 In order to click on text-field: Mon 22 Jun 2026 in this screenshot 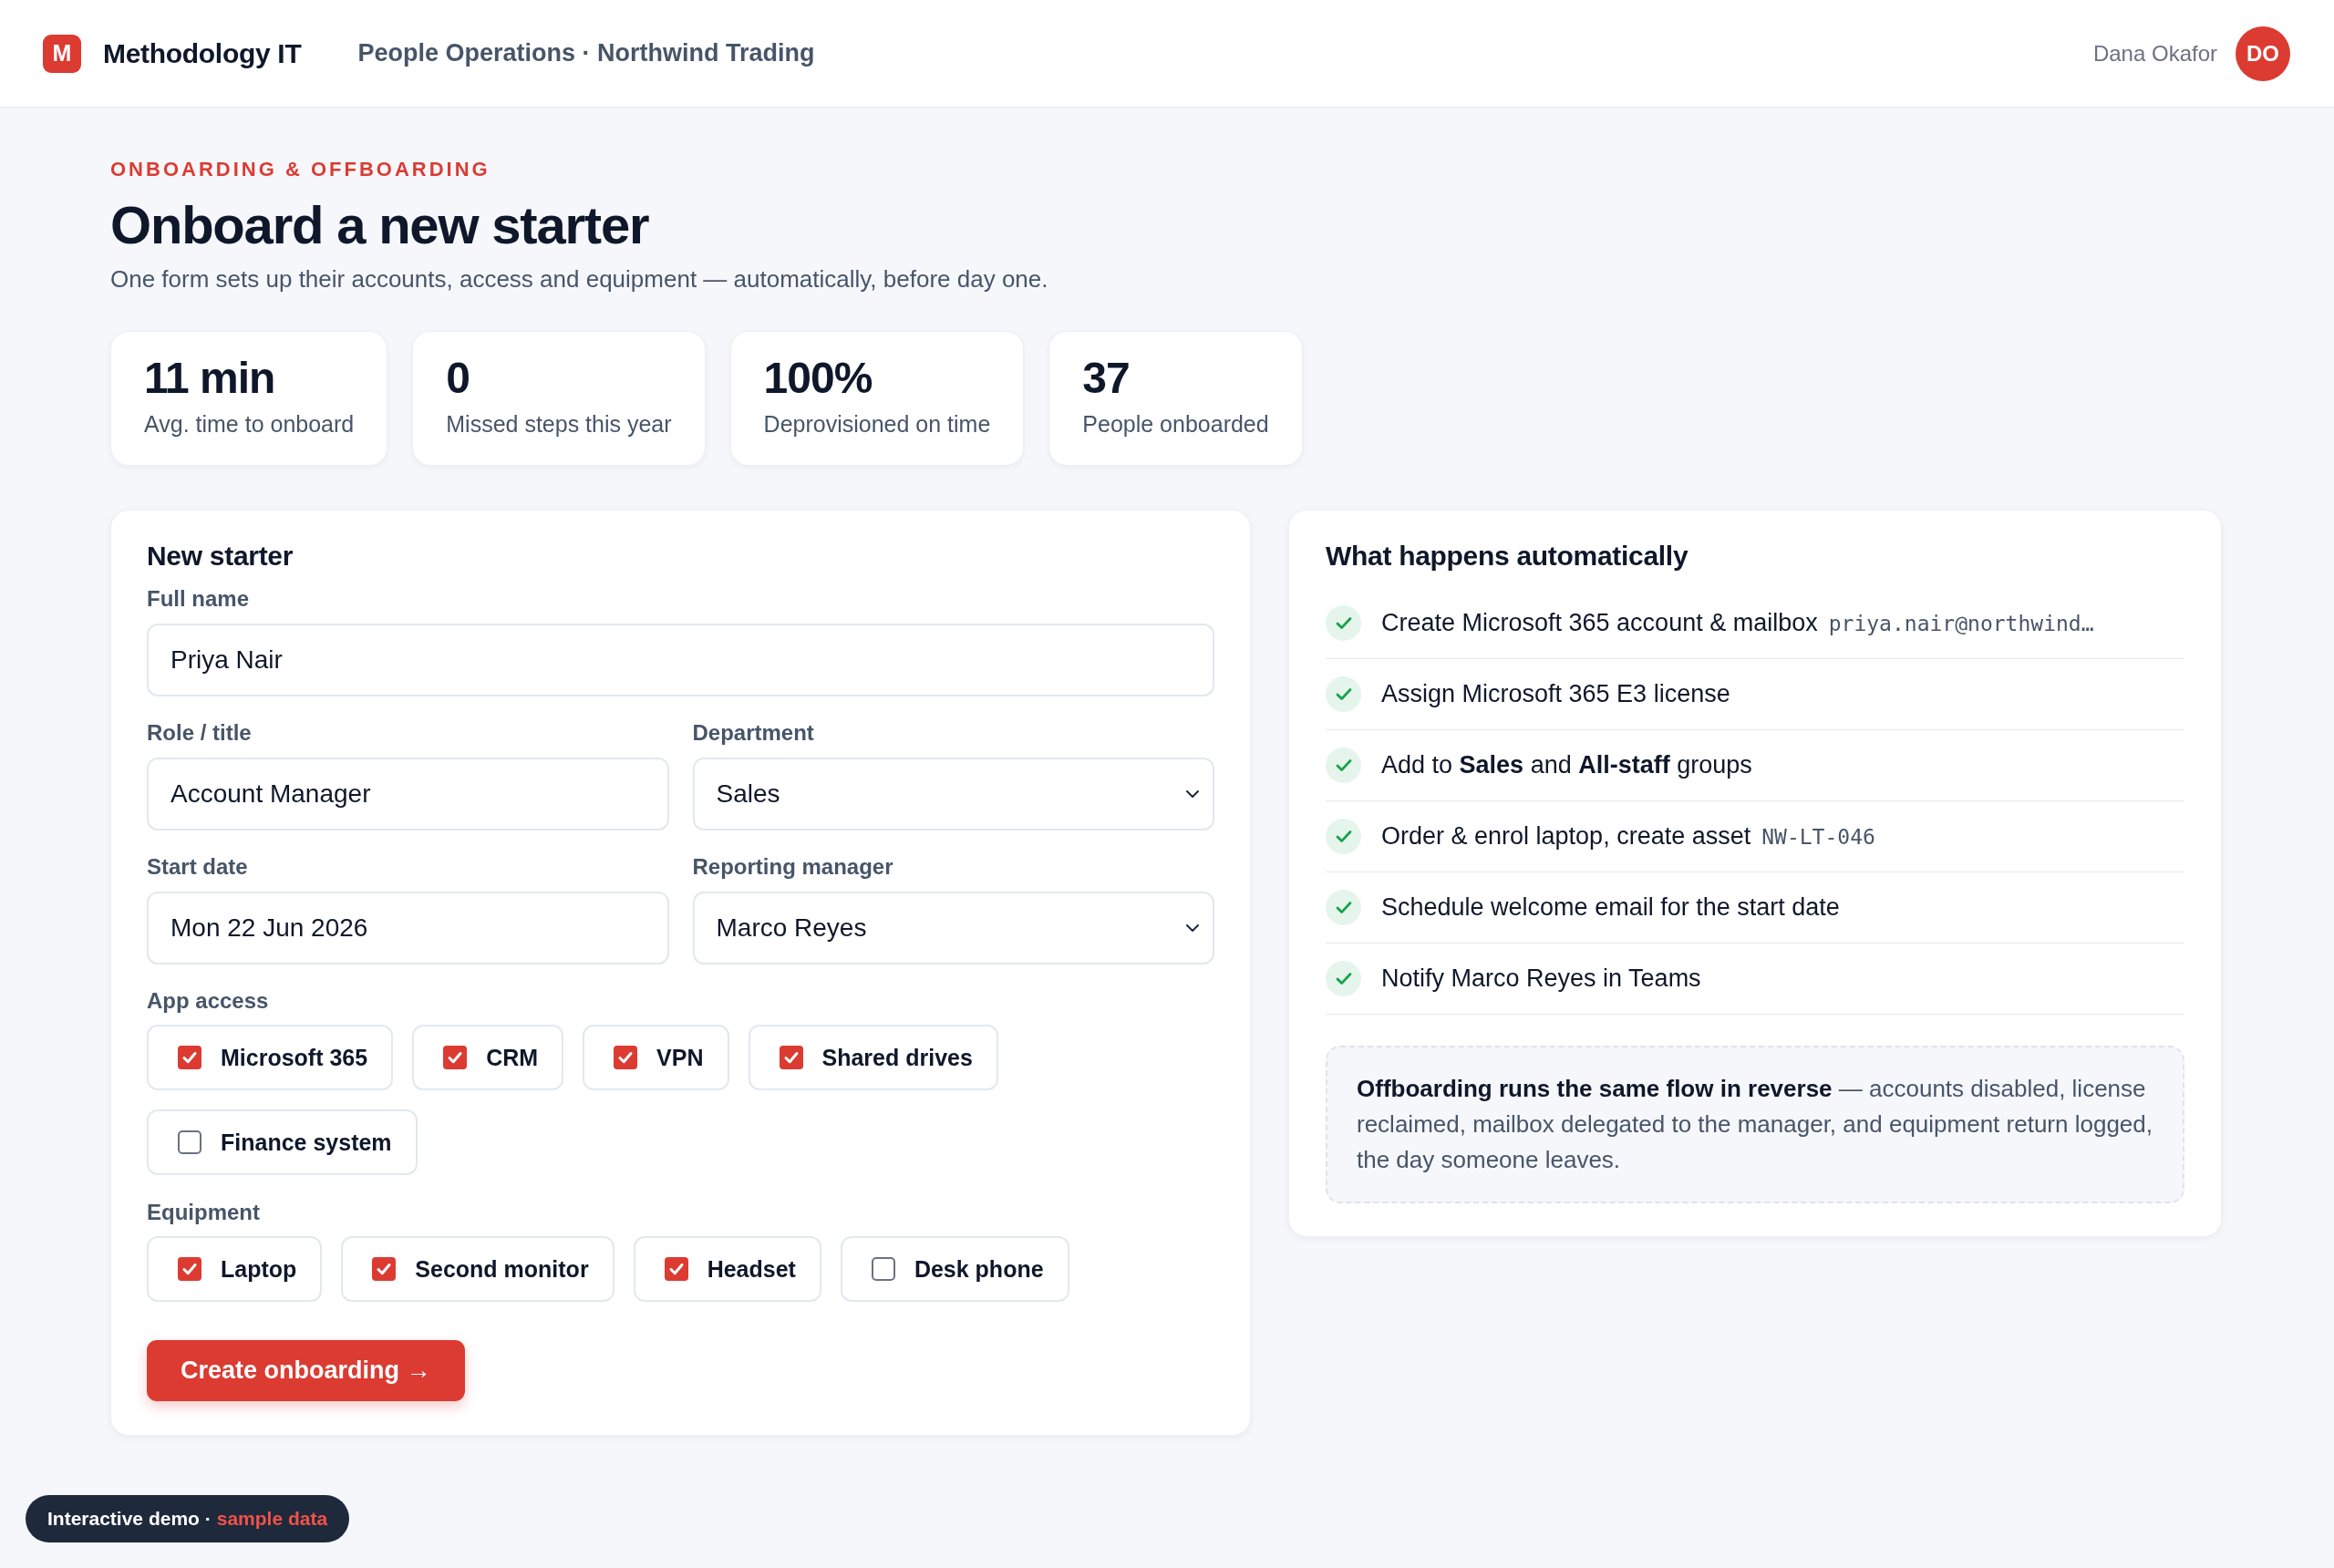, I will do `click(408, 928)`.